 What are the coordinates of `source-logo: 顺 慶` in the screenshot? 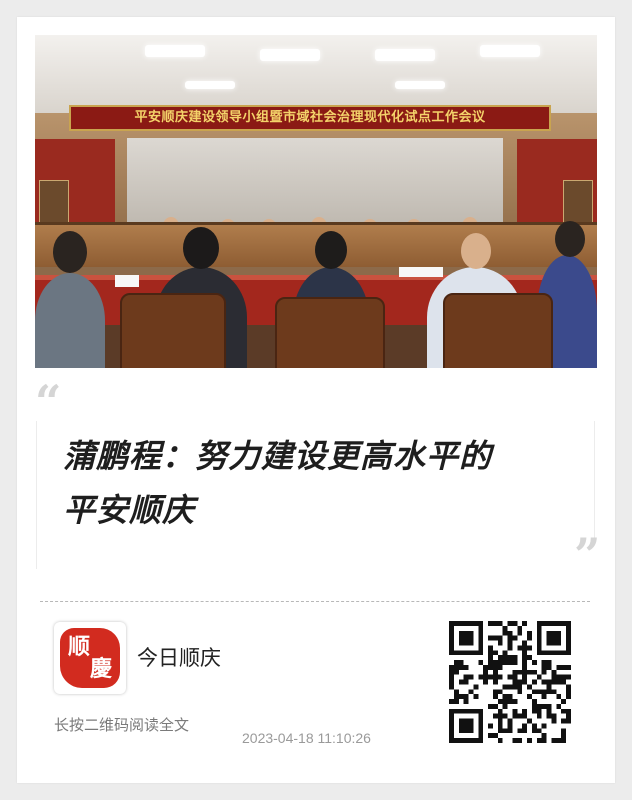 It's located at (90, 658).